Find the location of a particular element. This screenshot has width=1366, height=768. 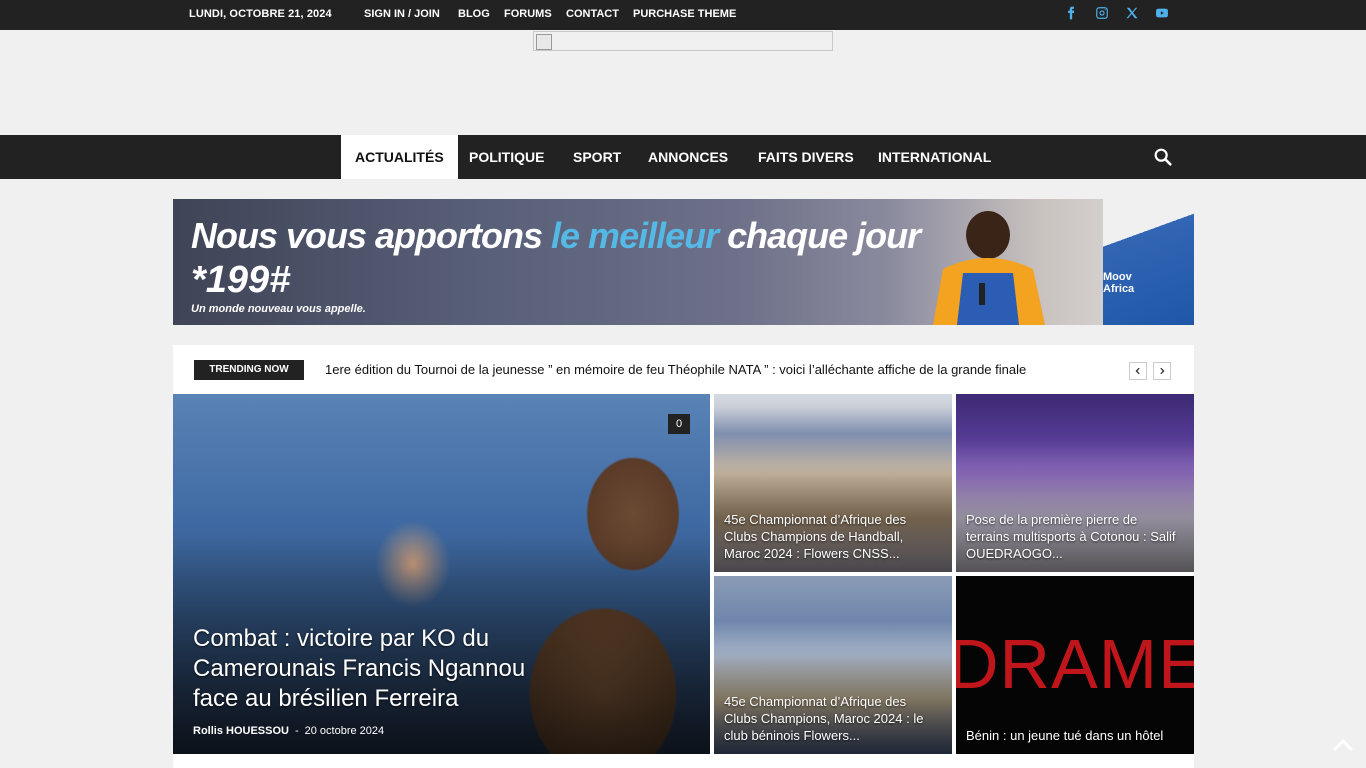

ad-headline-part2: chaque jour is located at coordinates (819, 235).